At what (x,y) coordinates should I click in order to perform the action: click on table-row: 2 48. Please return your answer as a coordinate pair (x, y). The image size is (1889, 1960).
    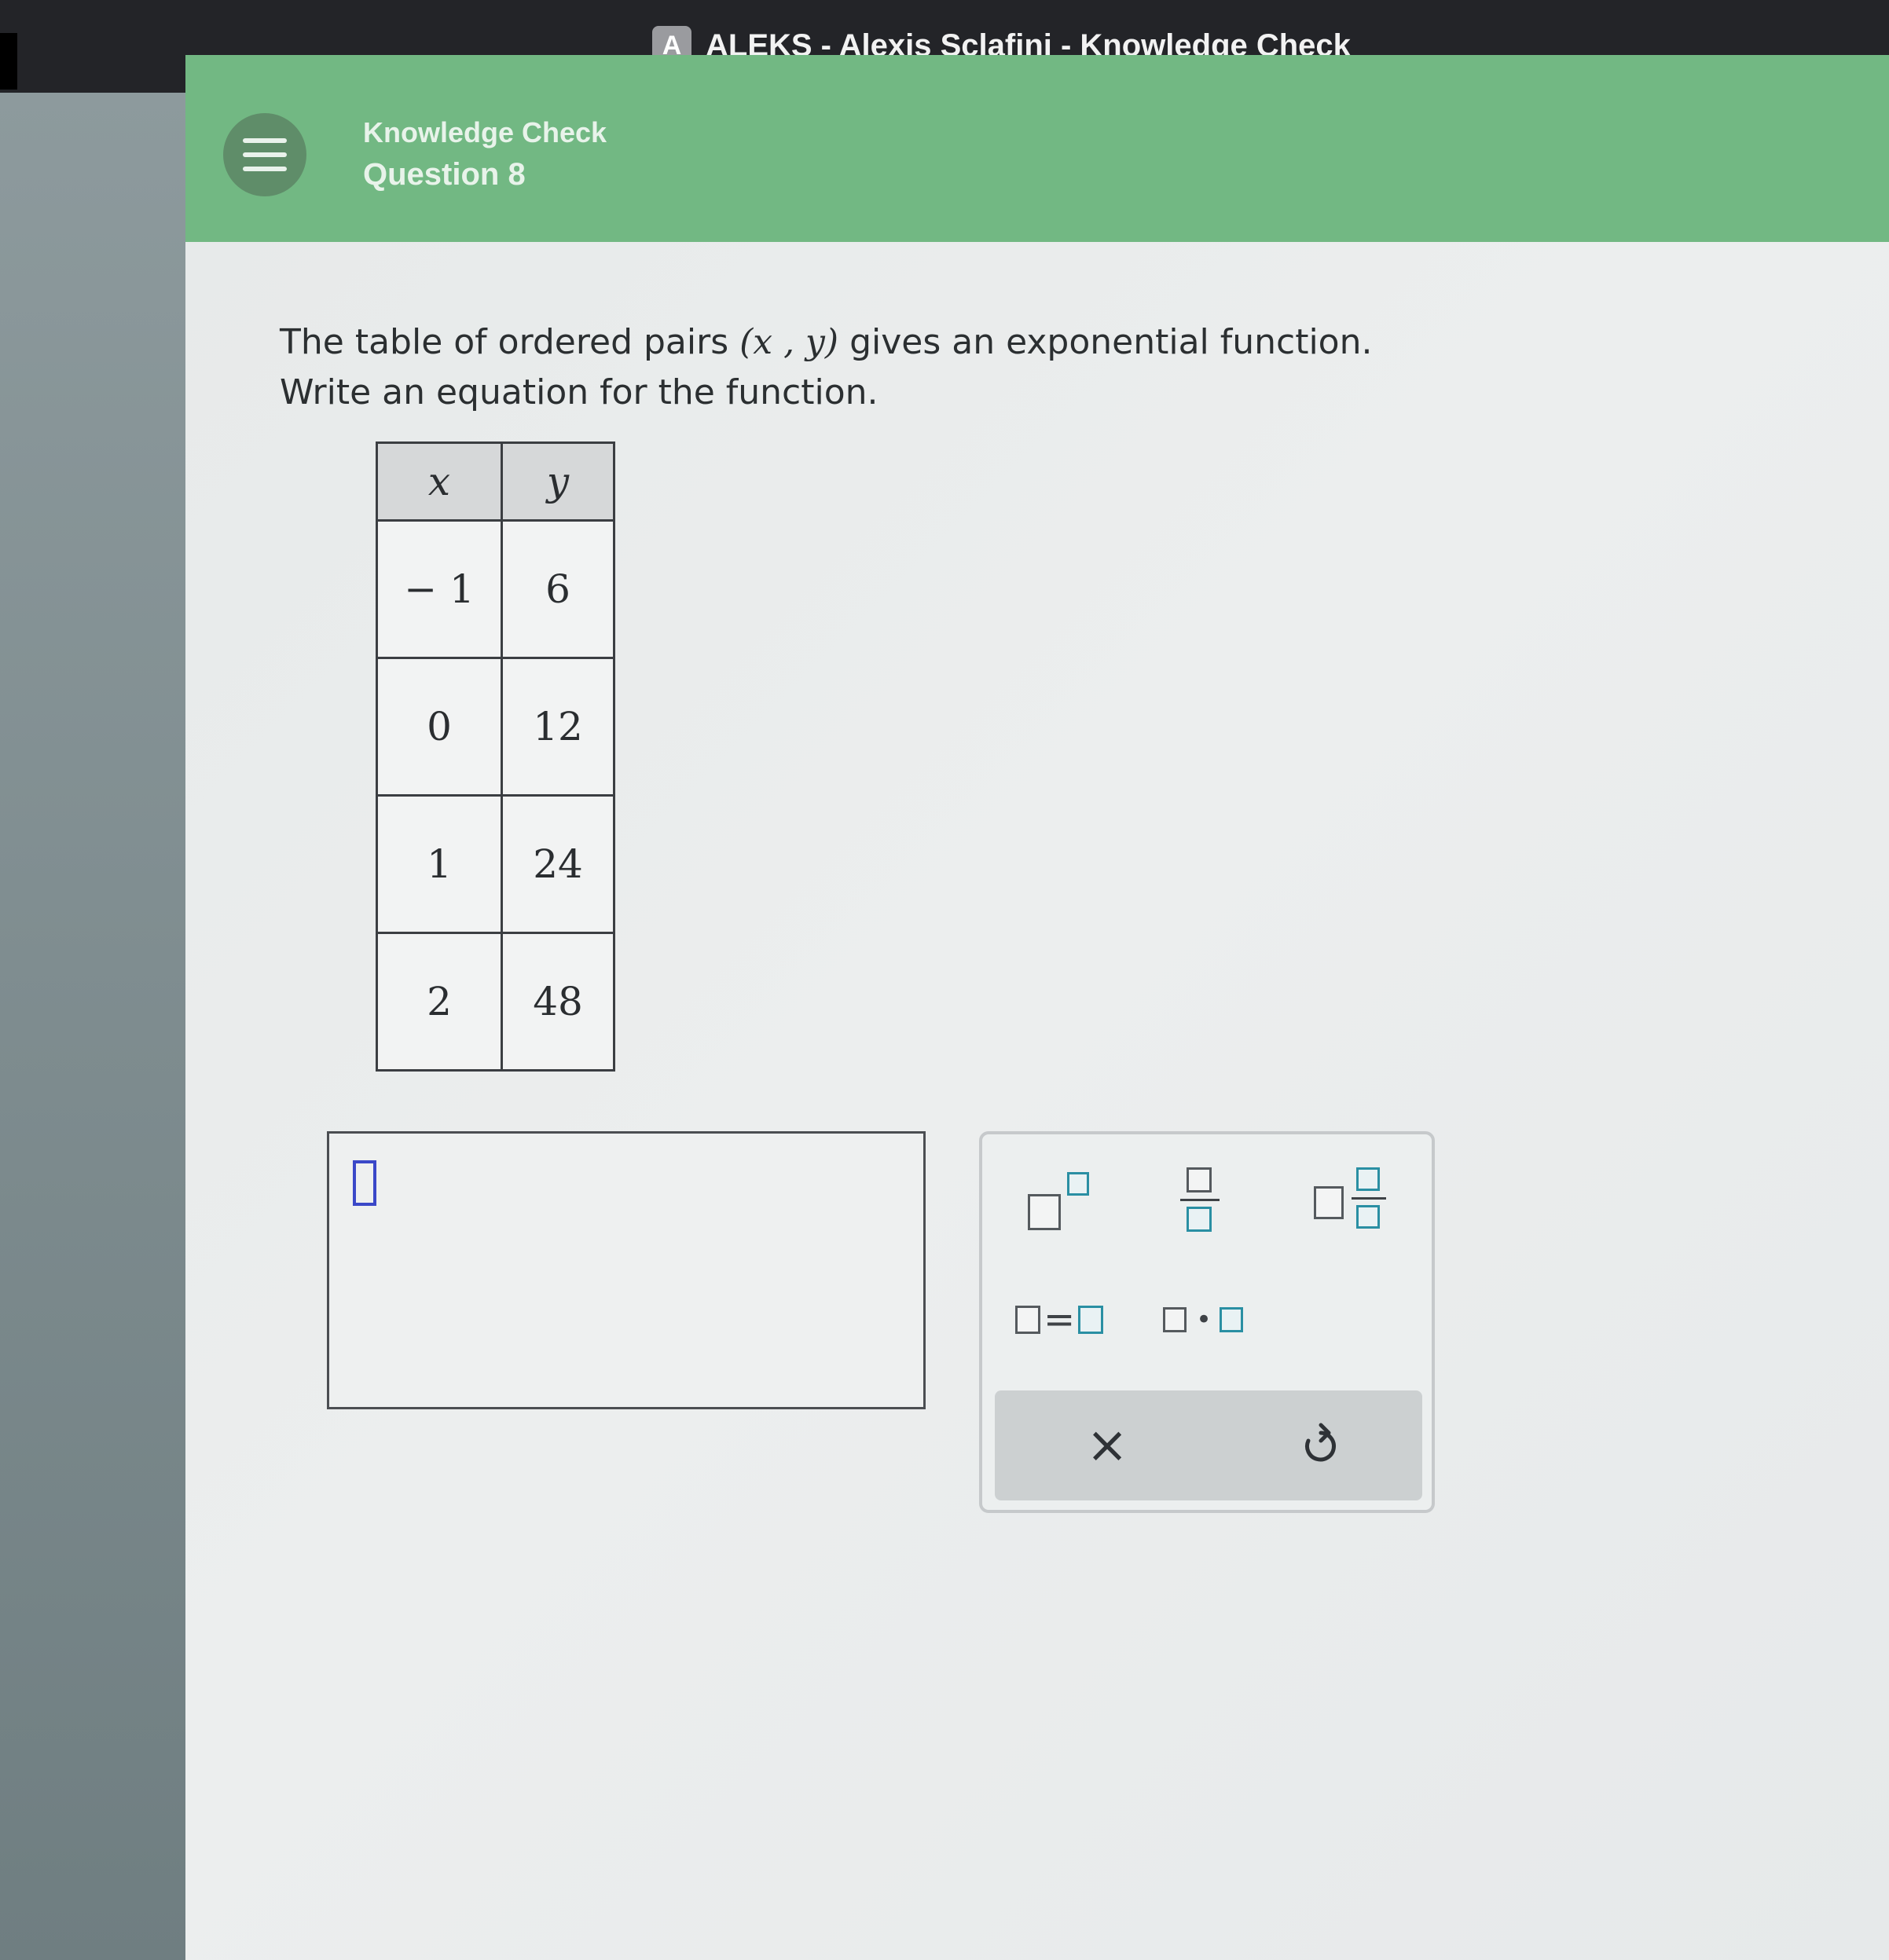
    Looking at the image, I should click on (495, 1002).